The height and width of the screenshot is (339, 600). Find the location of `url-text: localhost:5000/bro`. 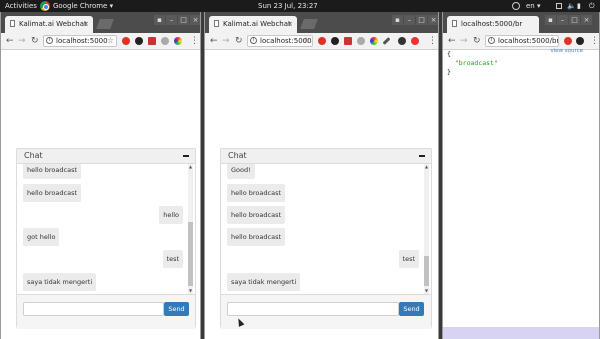

url-text: localhost:5000/bro is located at coordinates (528, 41).